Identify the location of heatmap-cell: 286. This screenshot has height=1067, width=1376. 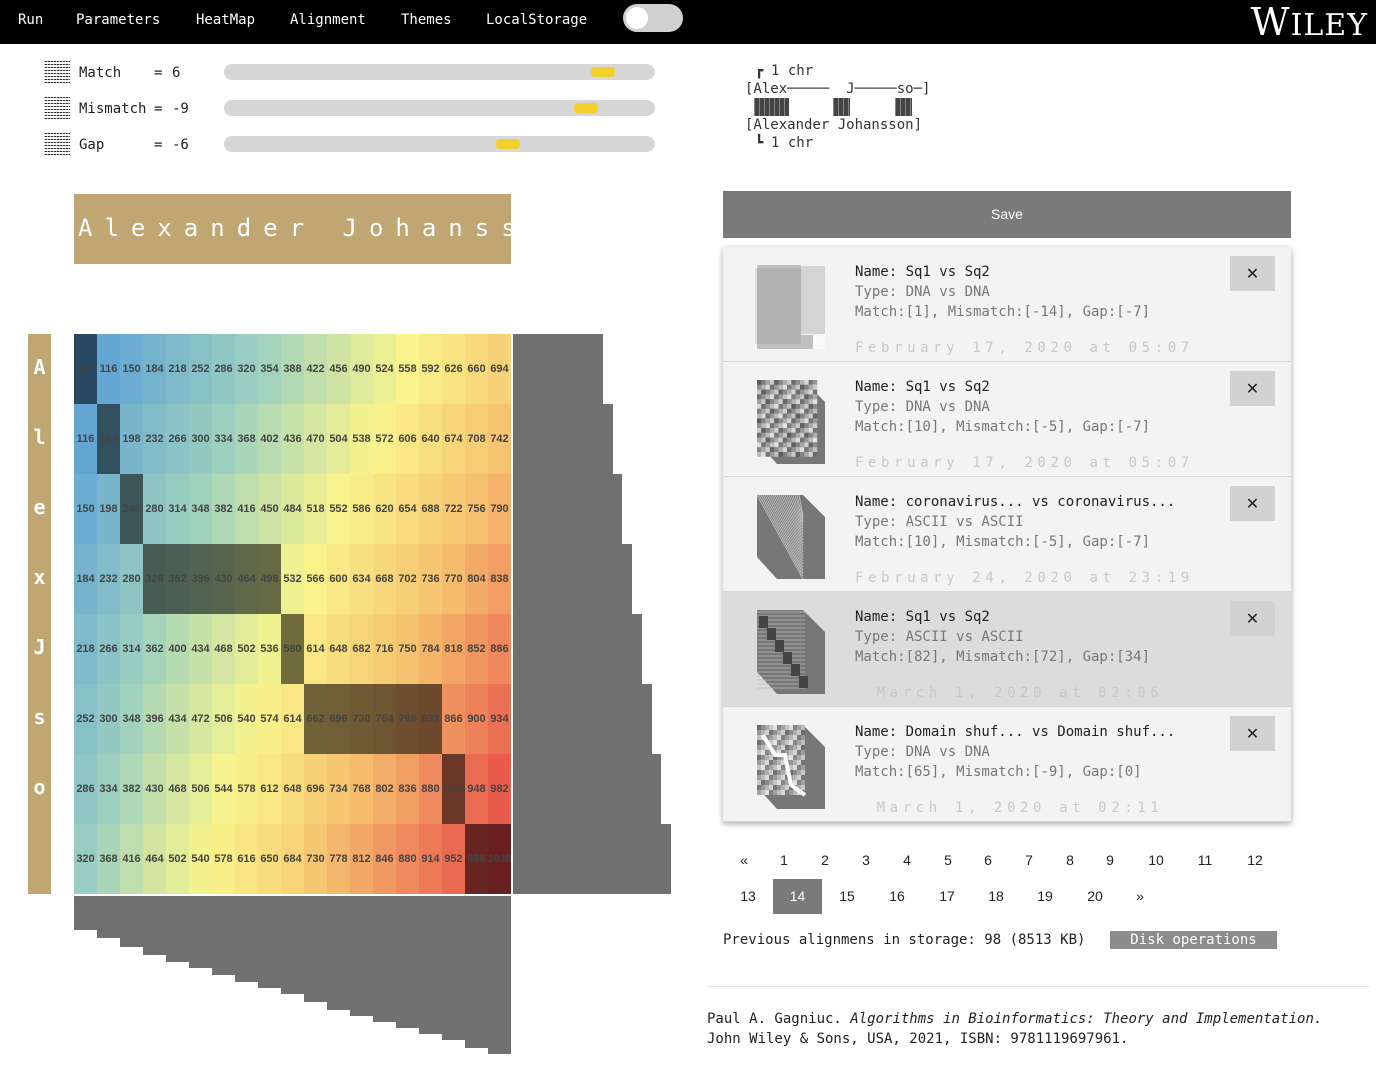
(85, 789).